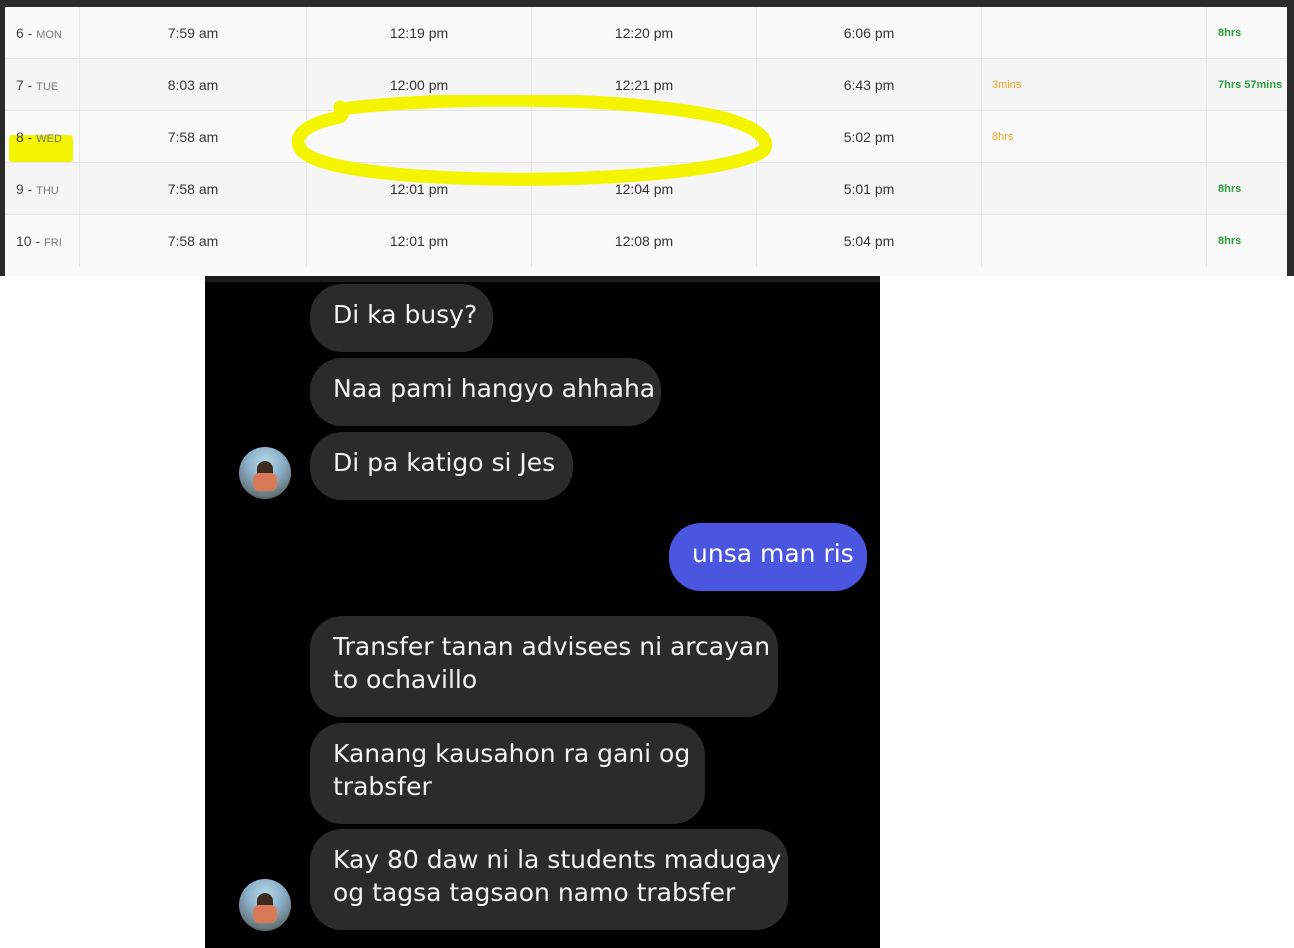 This screenshot has width=1294, height=948. I want to click on message-text-line: og tagsa tagsaon namo trabsfer, so click(534, 892).